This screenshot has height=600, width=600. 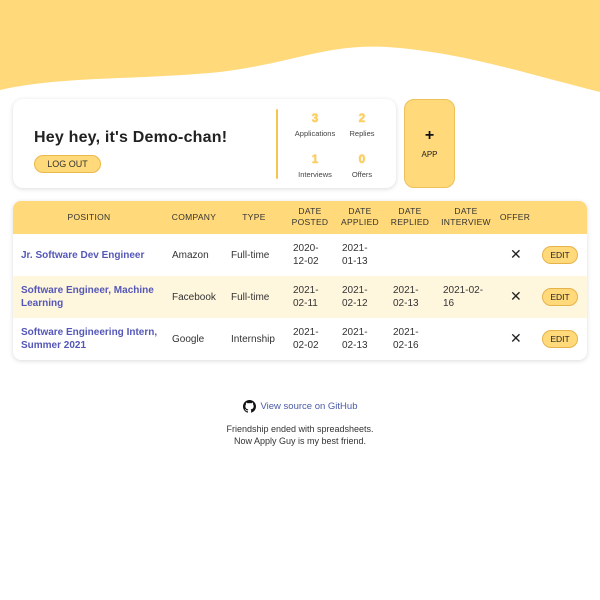 I want to click on header-date-applied: DATE APPLIED, so click(x=359, y=216).